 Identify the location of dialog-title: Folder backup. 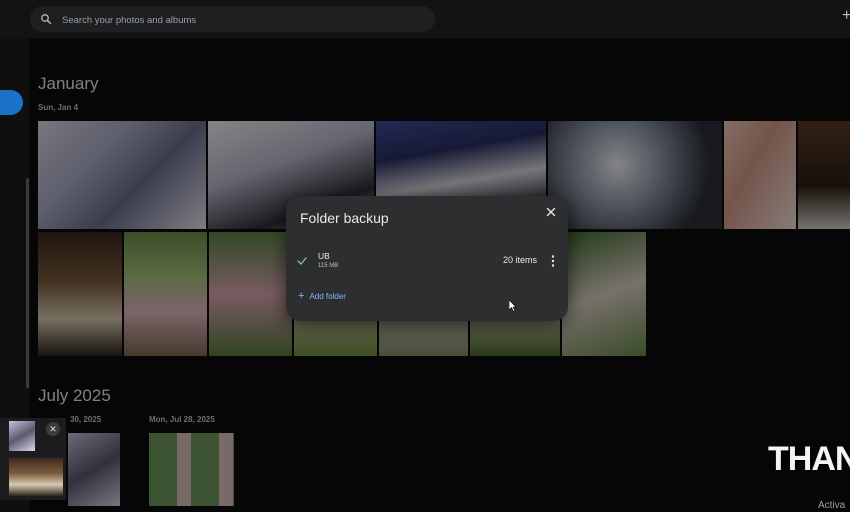
(344, 218).